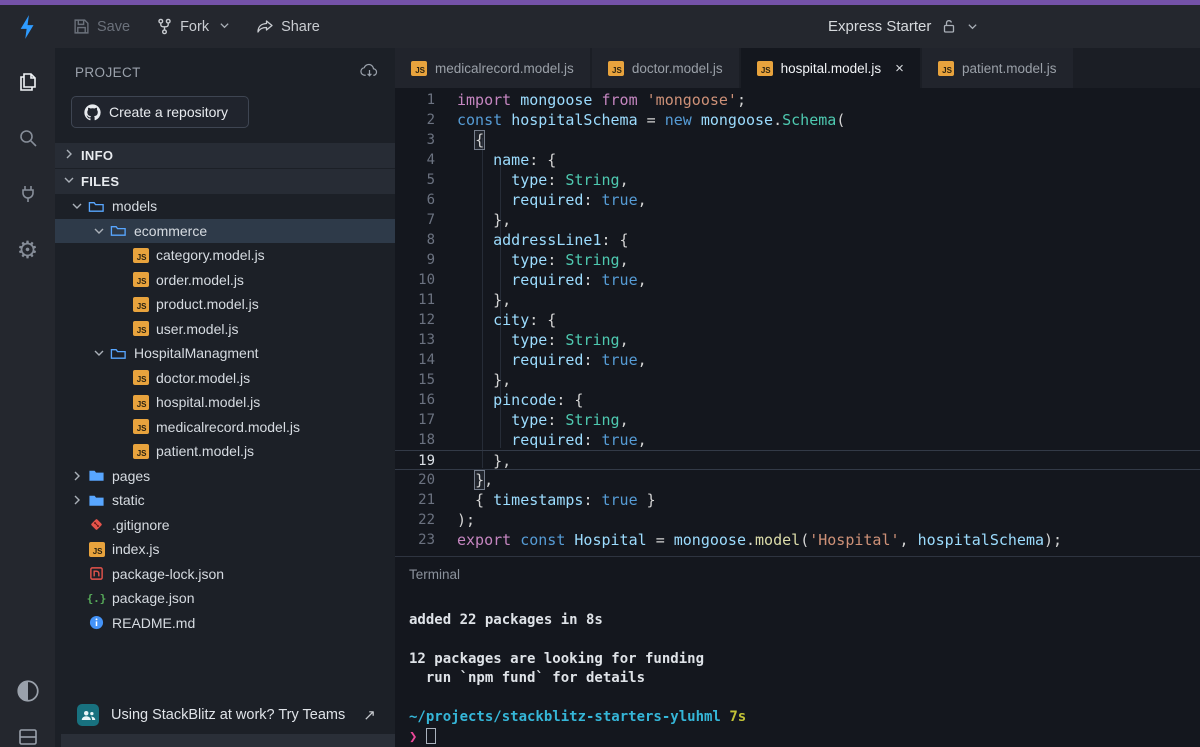 The width and height of the screenshot is (1200, 747). What do you see at coordinates (797, 260) in the screenshot?
I see `code-line-9: 9 type: String,` at bounding box center [797, 260].